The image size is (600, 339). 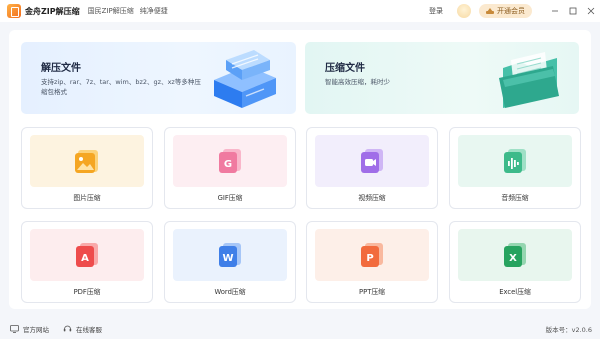 I want to click on card-audio-label: 音频压缩, so click(x=515, y=198).